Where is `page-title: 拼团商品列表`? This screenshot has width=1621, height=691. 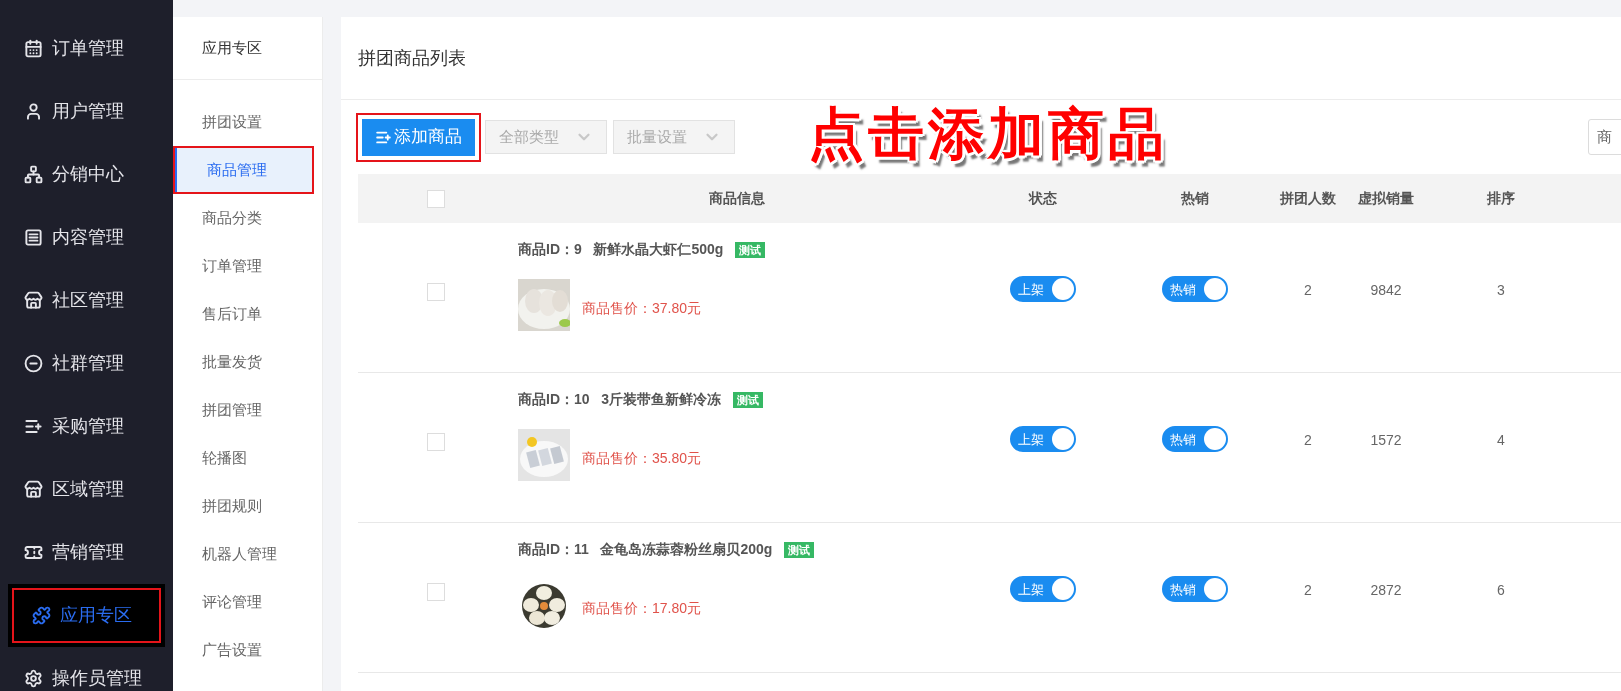
page-title: 拼团商品列表 is located at coordinates (981, 58).